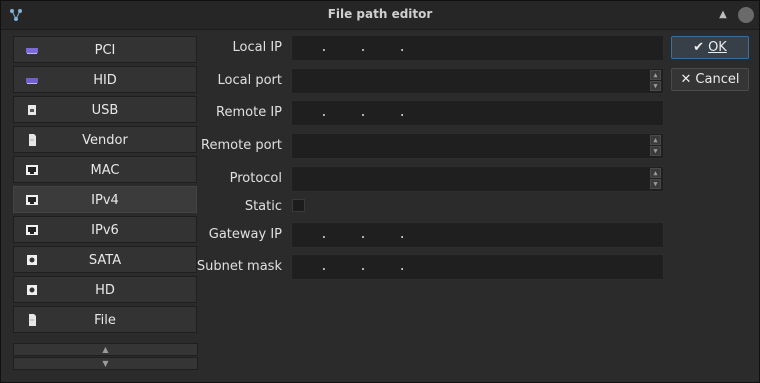 The height and width of the screenshot is (383, 760). I want to click on sidebar-item-ipv4: IPv4, so click(105, 199).